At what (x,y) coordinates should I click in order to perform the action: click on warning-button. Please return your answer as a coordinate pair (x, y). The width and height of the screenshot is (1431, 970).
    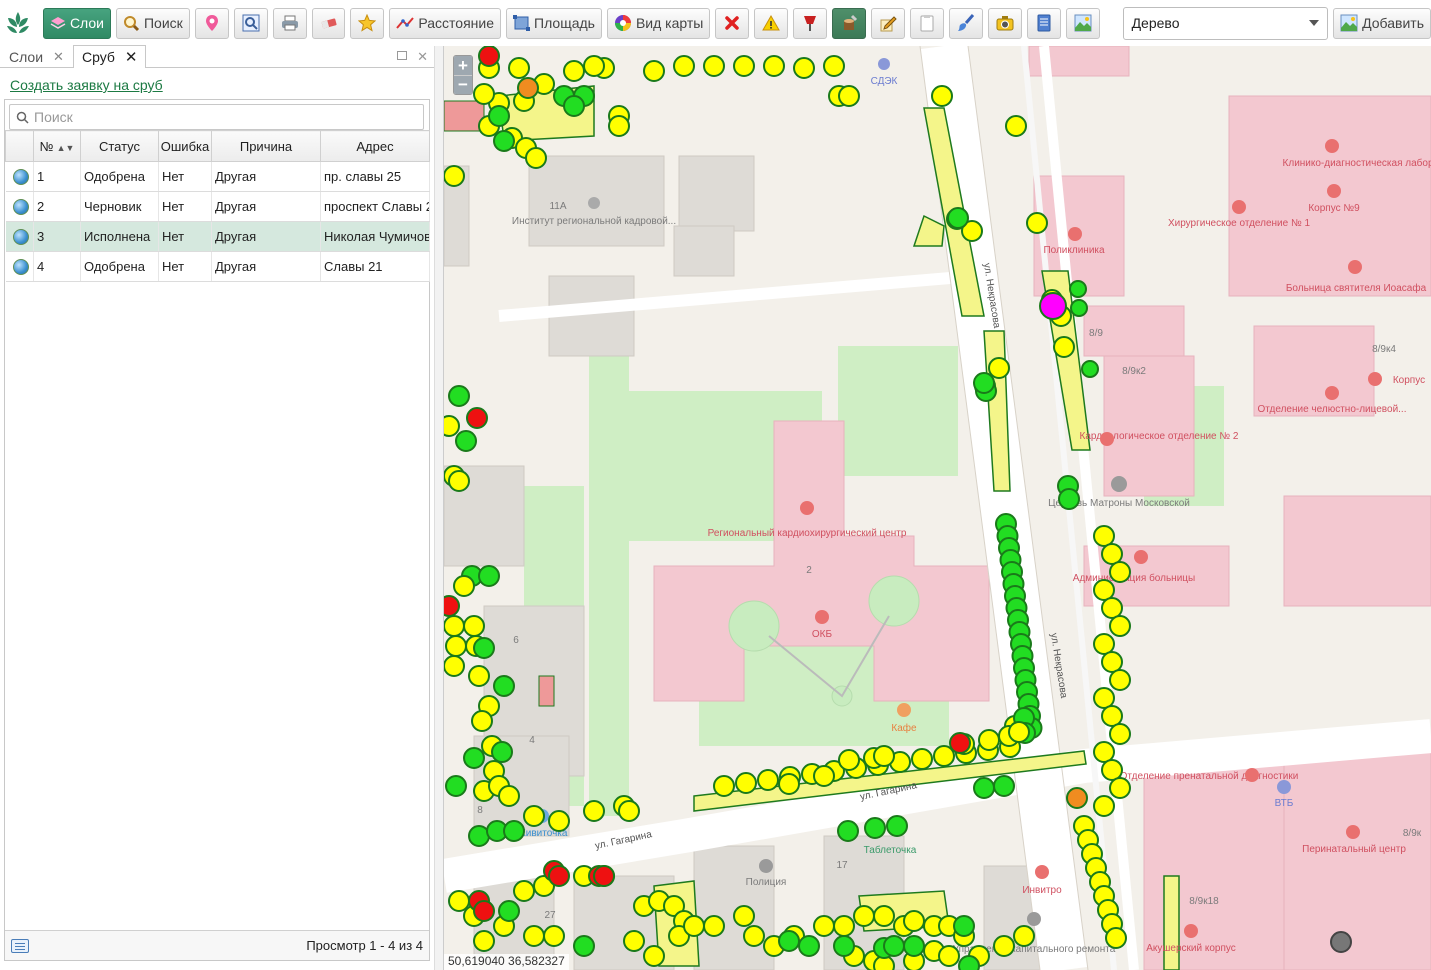
    Looking at the image, I should click on (771, 23).